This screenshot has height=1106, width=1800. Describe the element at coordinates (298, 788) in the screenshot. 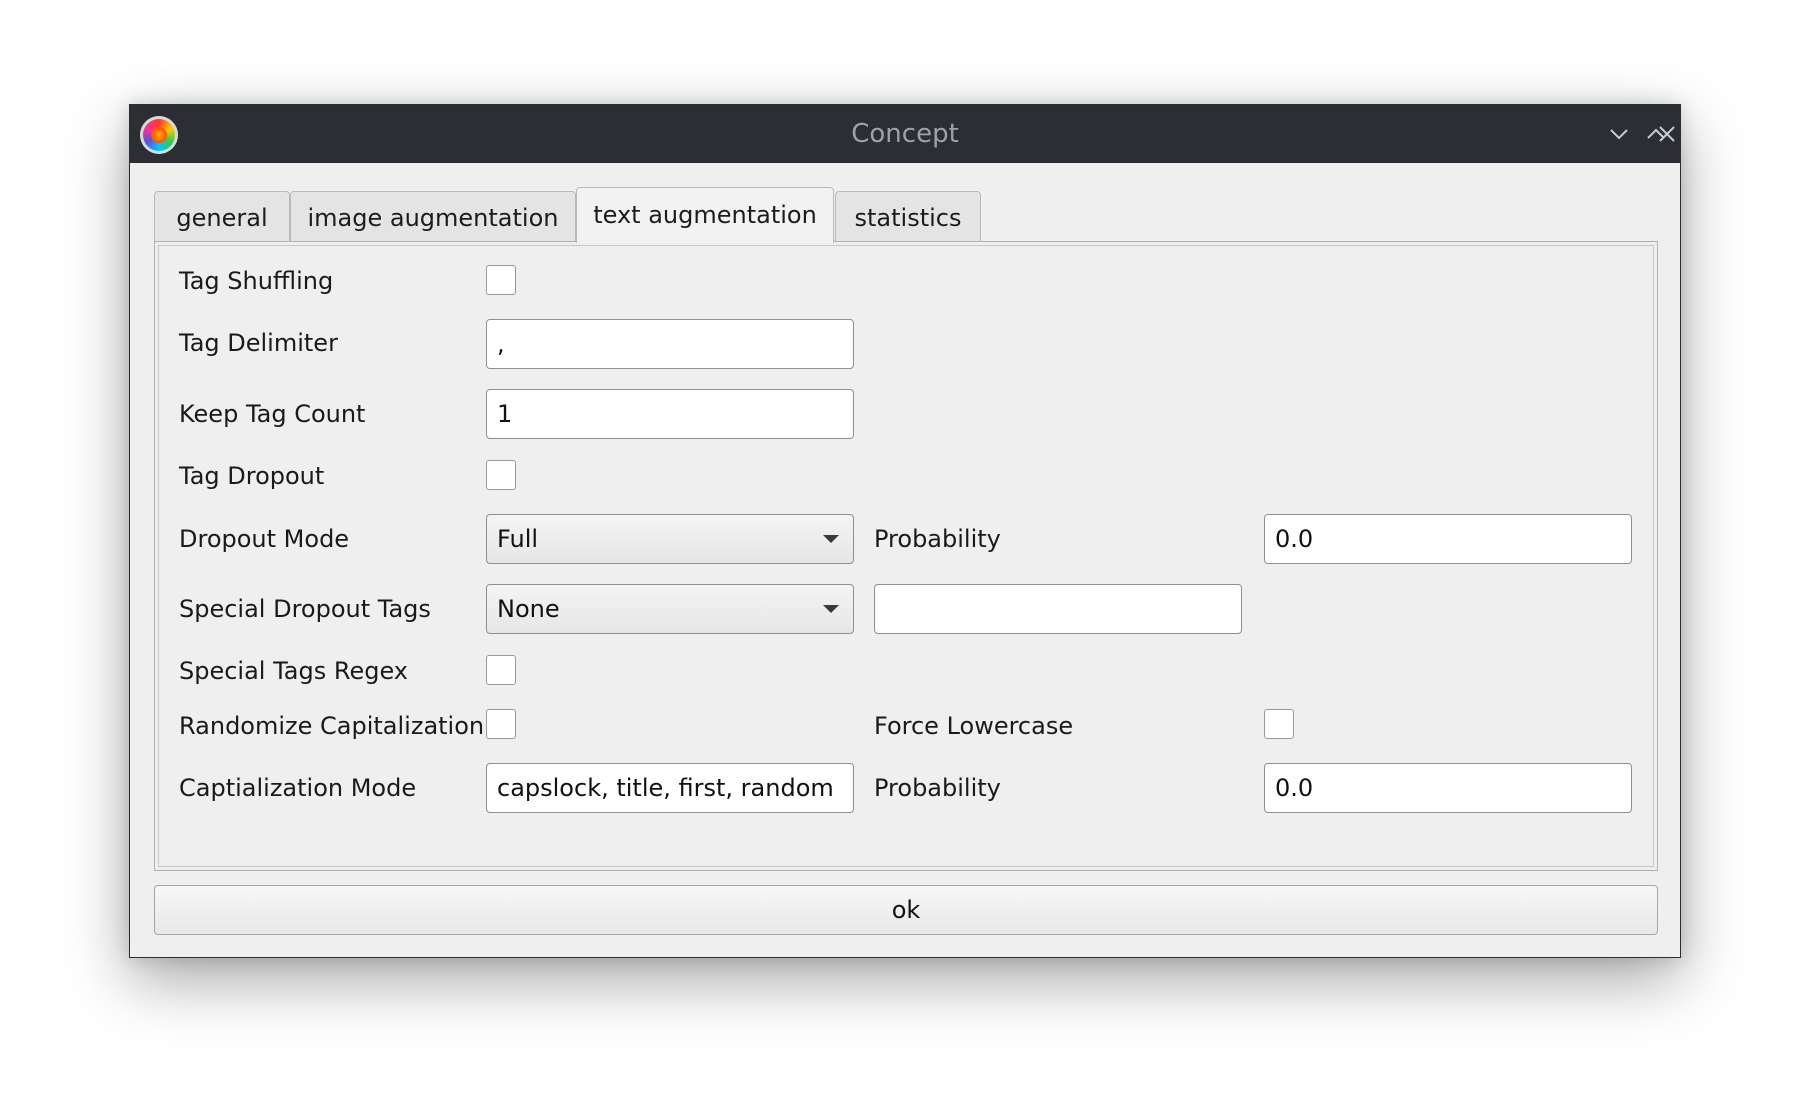

I see `capitalization-mode-label: Captialization Mode` at that location.